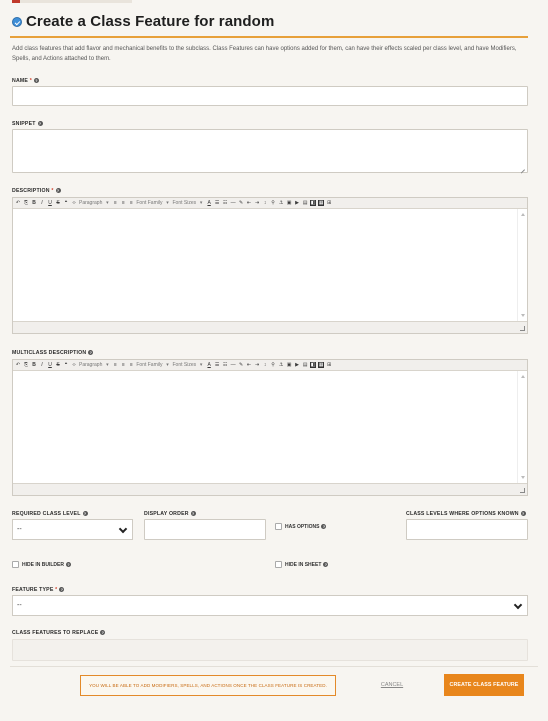 Image resolution: width=548 pixels, height=721 pixels. What do you see at coordinates (56, 590) in the screenshot?
I see `required-mark: *` at bounding box center [56, 590].